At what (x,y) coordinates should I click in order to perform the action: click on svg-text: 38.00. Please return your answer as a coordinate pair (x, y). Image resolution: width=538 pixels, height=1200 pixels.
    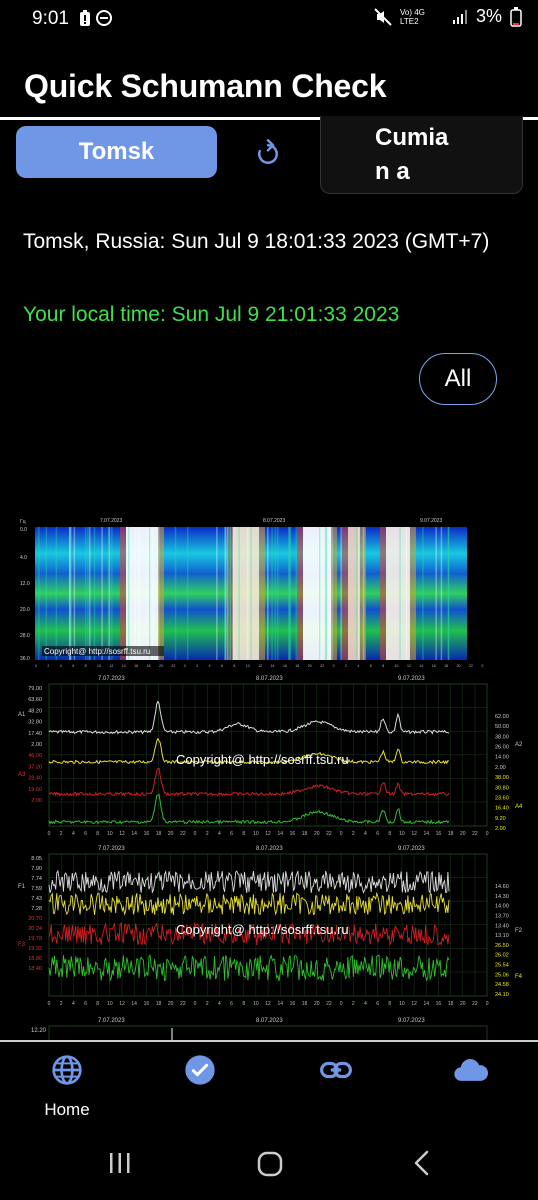
    Looking at the image, I should click on (502, 737).